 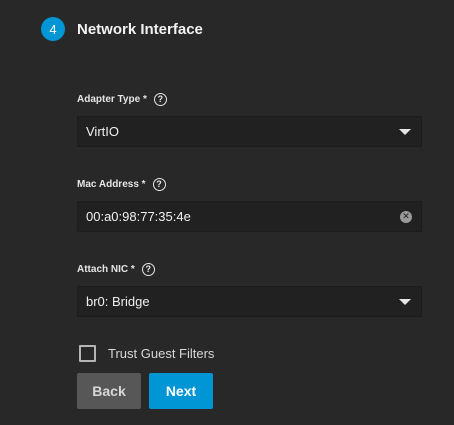 I want to click on step-header: 4 Network Interface, so click(x=122, y=29).